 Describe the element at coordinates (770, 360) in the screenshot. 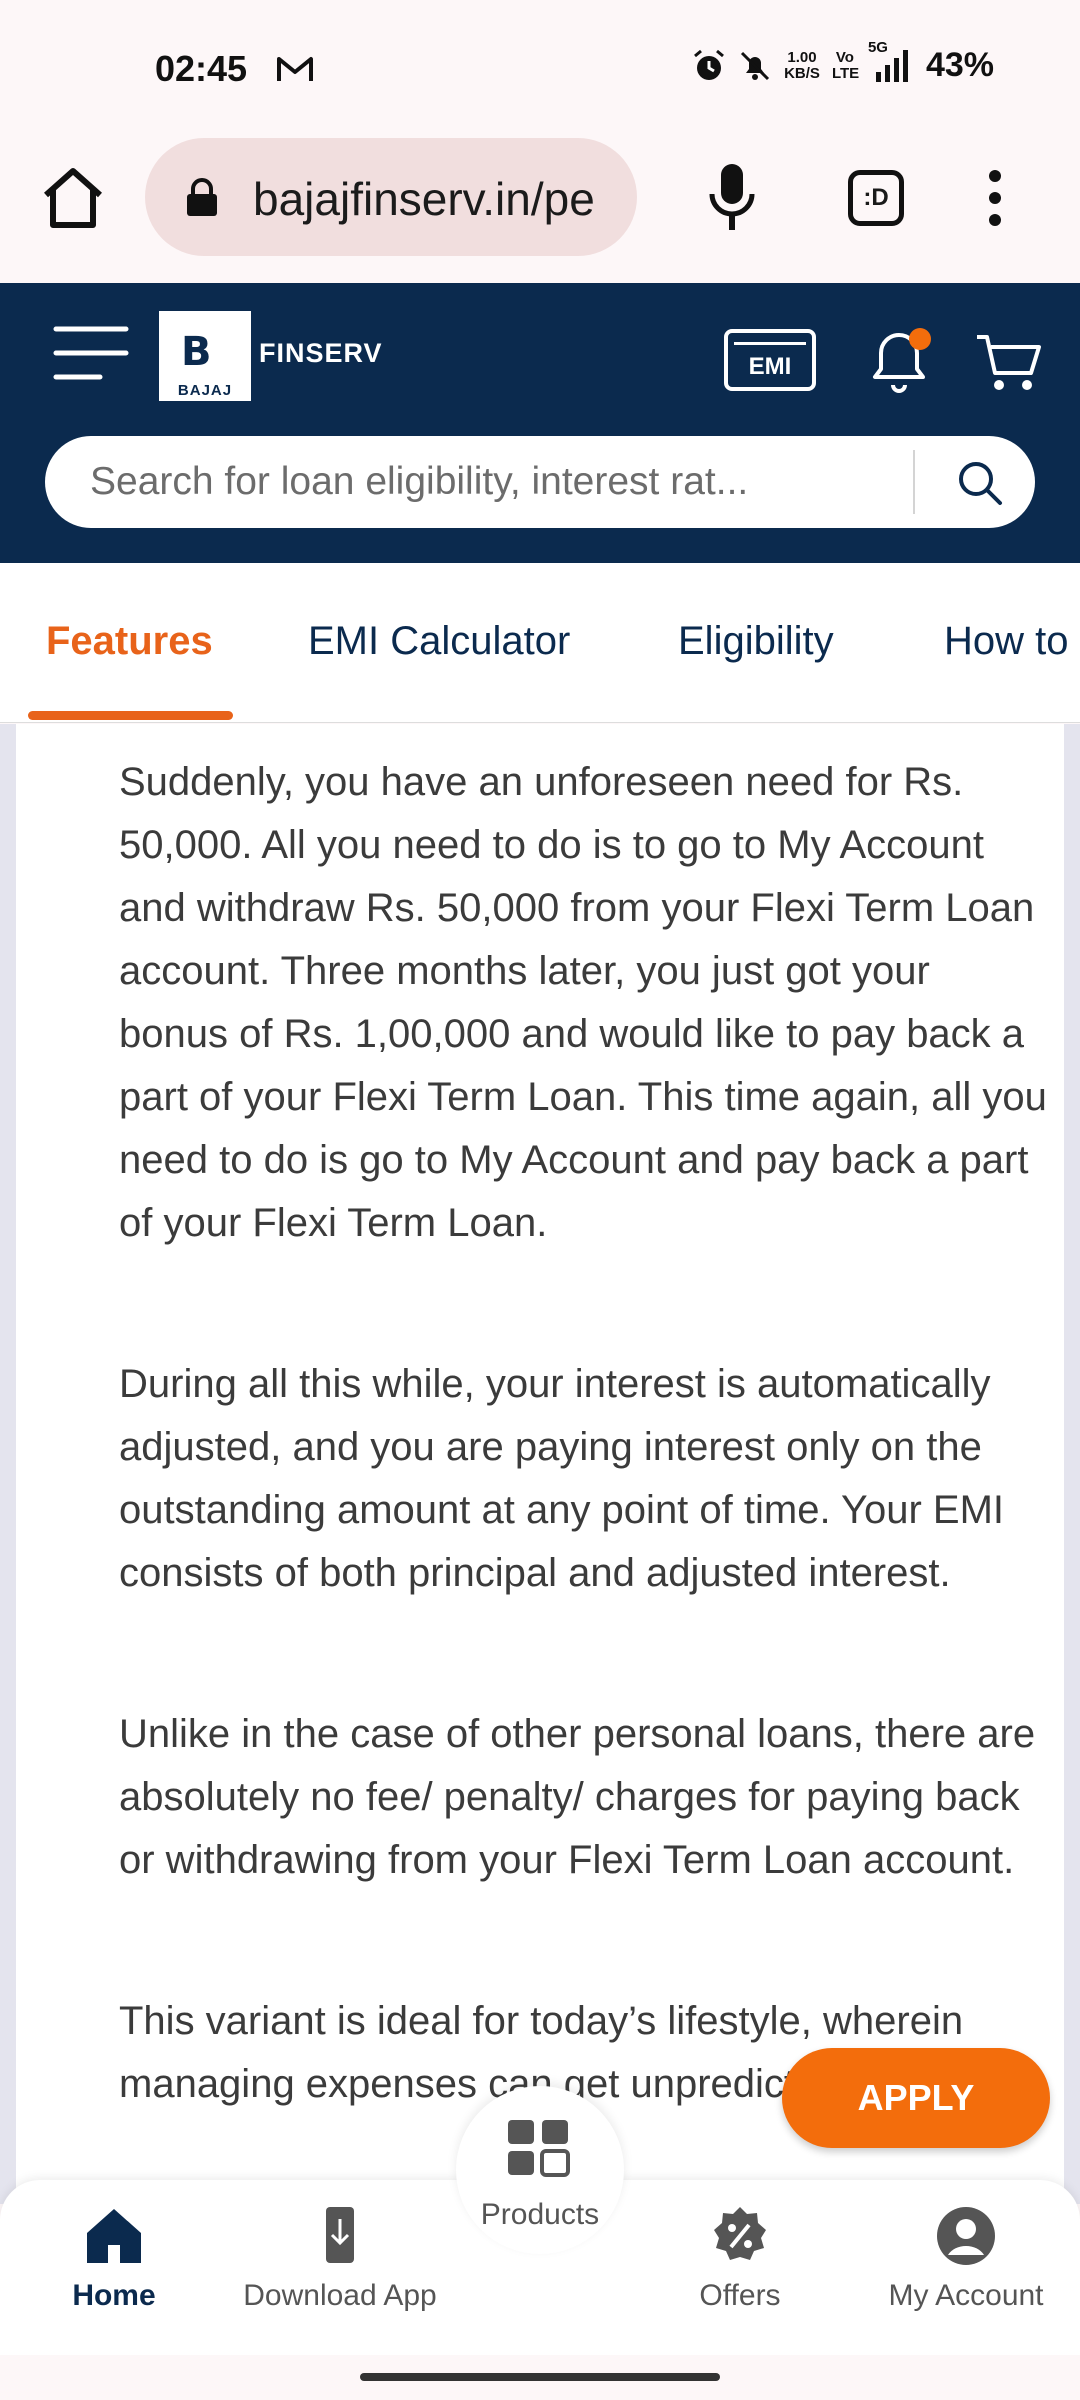

I see `emi-button: EMI` at that location.